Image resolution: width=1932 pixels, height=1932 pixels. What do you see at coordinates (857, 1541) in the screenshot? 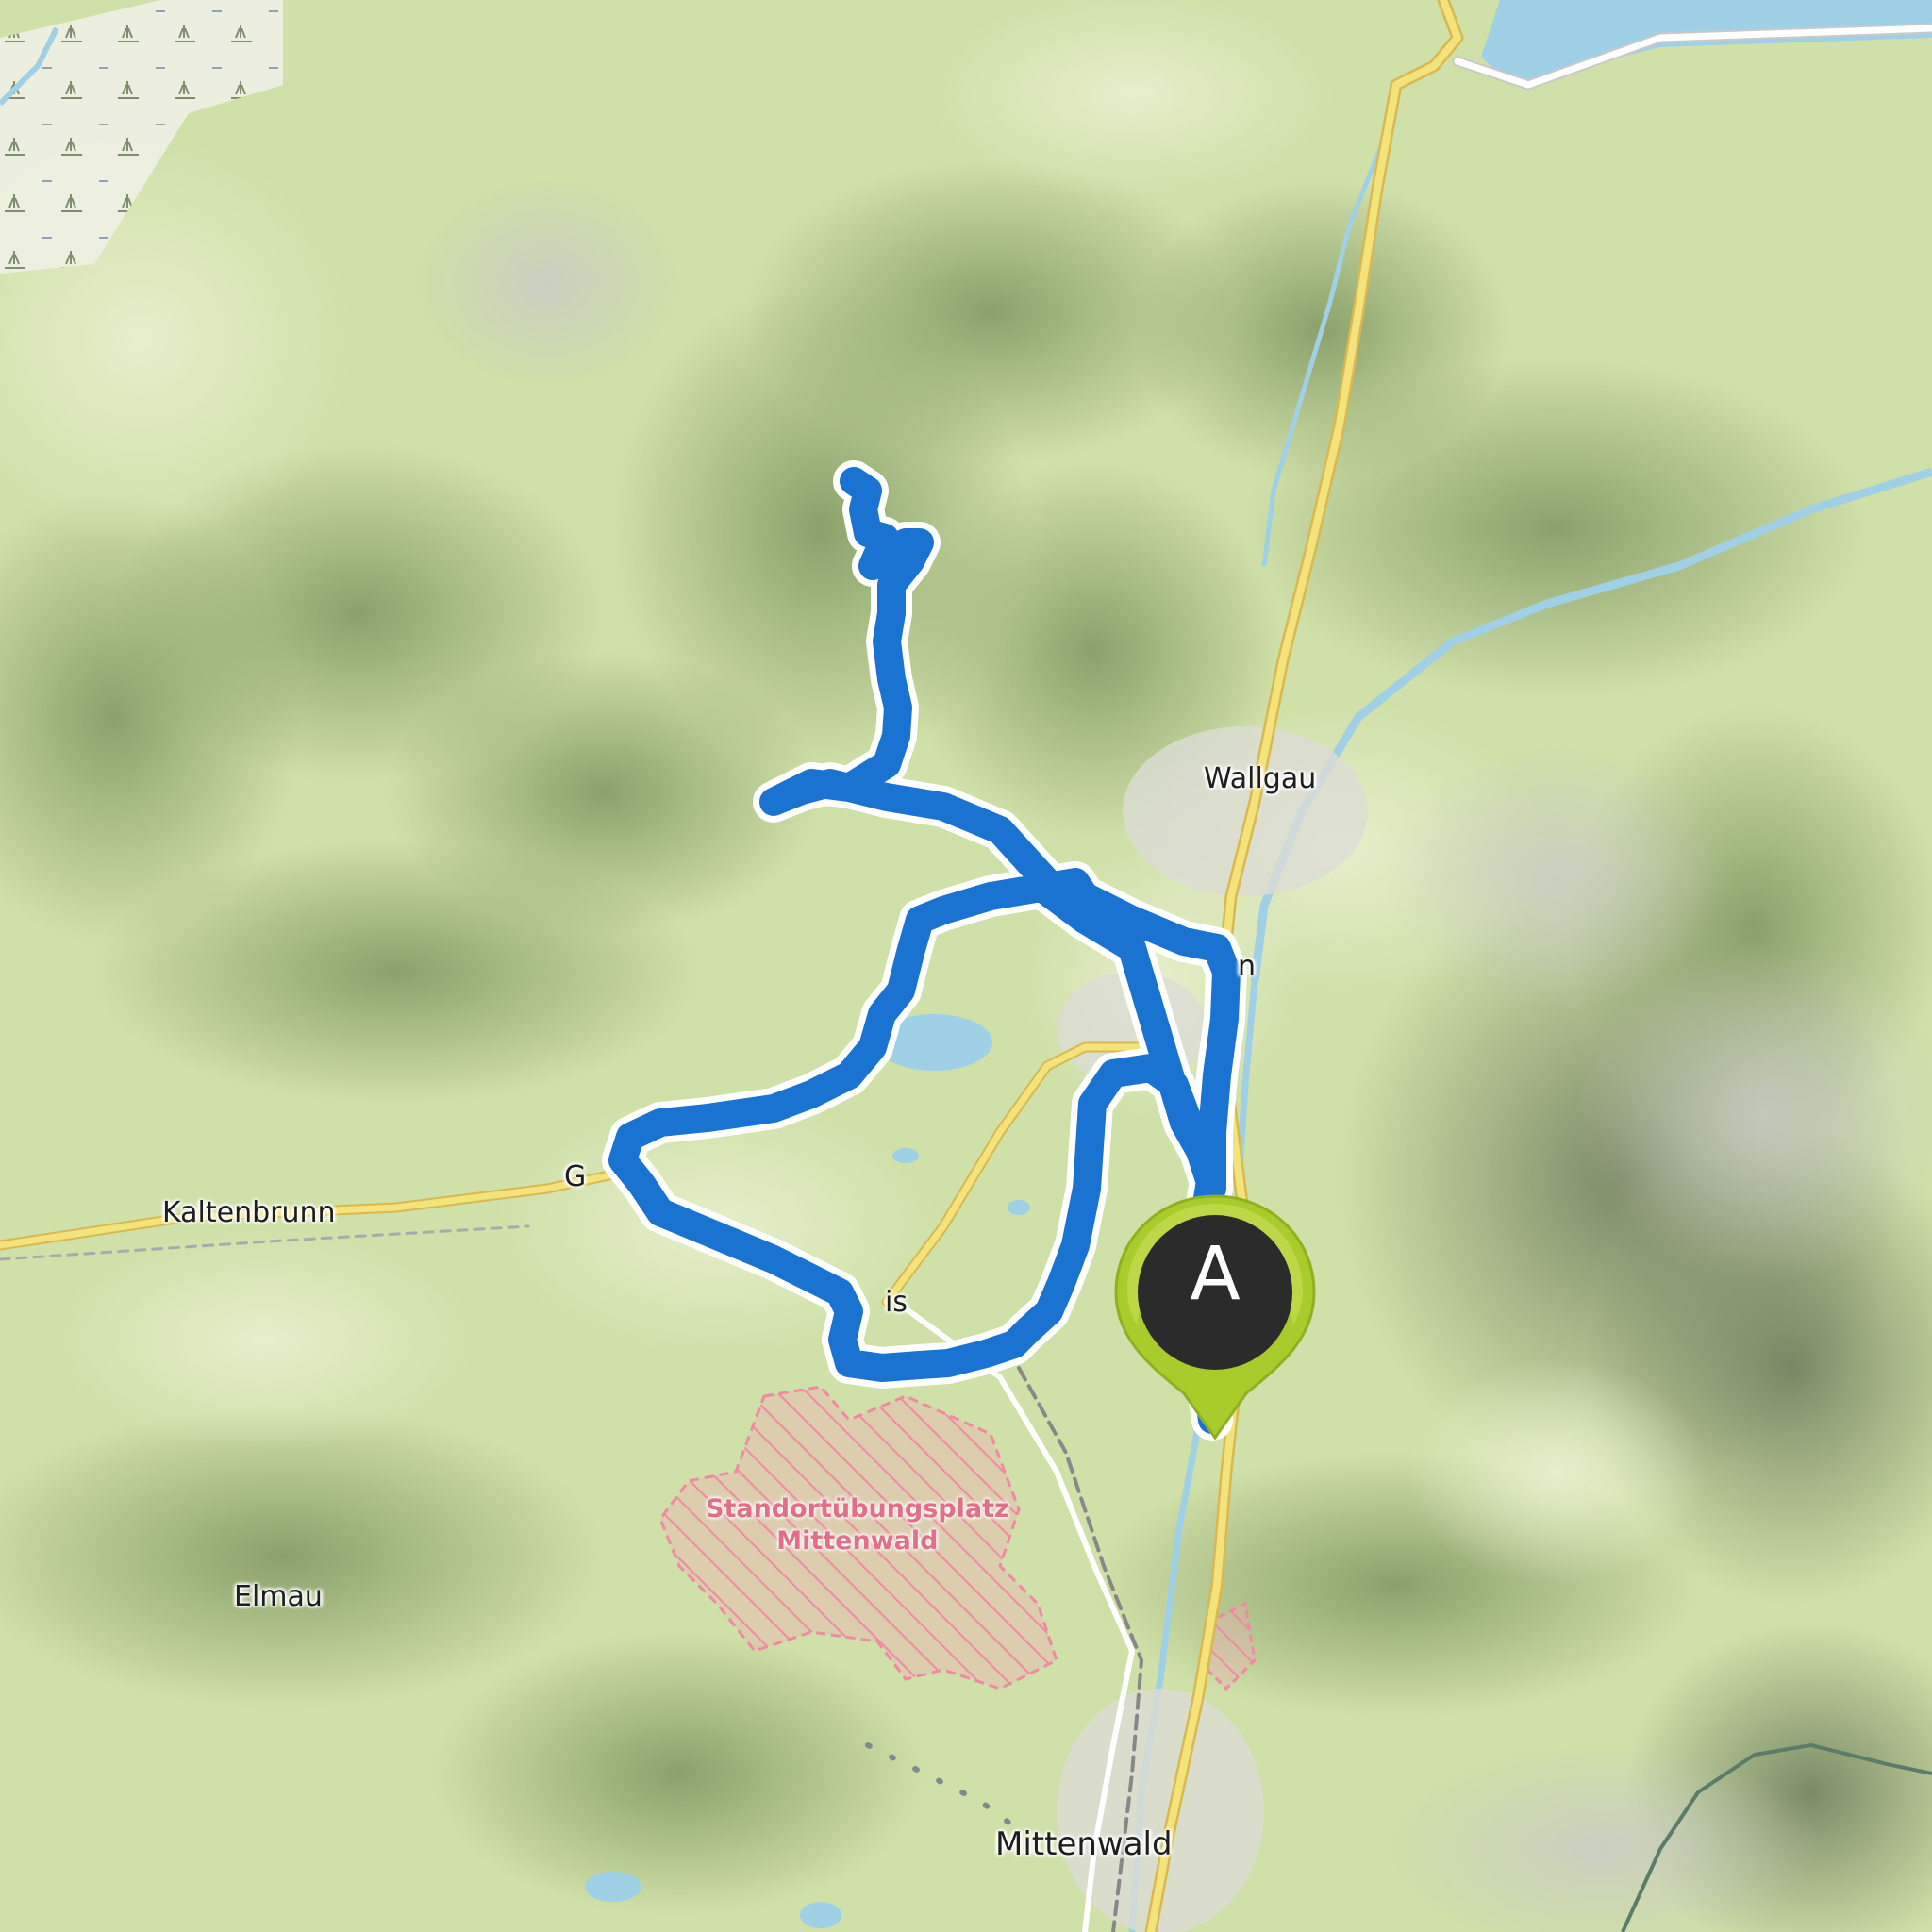
I see `restricted-zone-label-line2: Mittenwald` at bounding box center [857, 1541].